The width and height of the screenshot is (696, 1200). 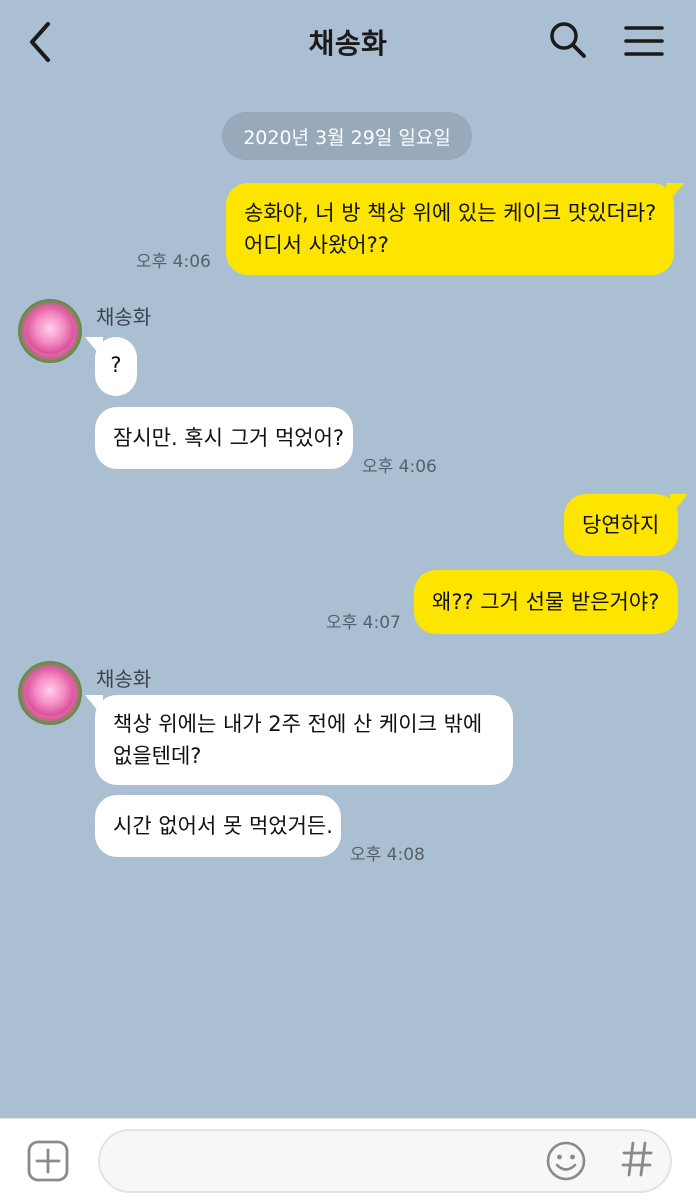 I want to click on message-text-line: 책상 위에는 내가 2주 전에 산 케이크 밖에, so click(x=298, y=724).